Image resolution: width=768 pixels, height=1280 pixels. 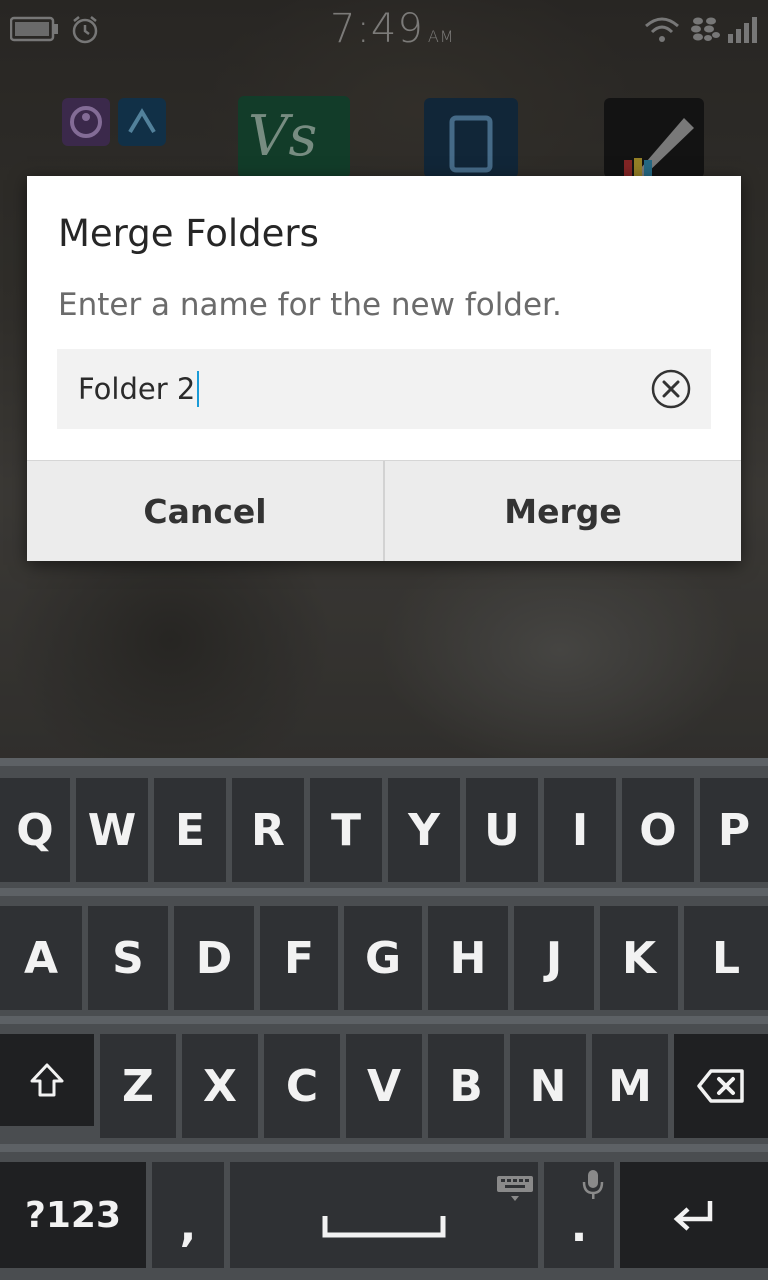 What do you see at coordinates (190, 830) in the screenshot?
I see `key-e: E` at bounding box center [190, 830].